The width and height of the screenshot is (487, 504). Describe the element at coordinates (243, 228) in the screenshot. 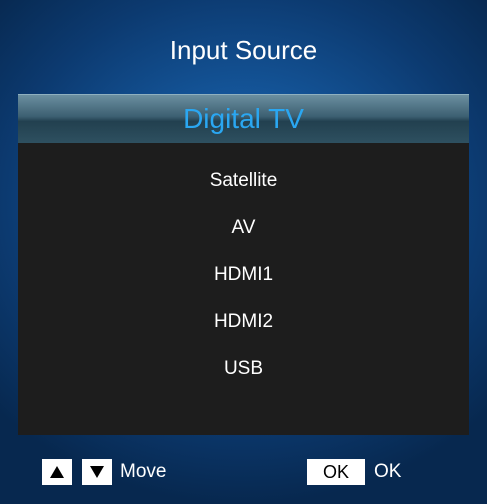

I see `source-item-av: AV` at that location.